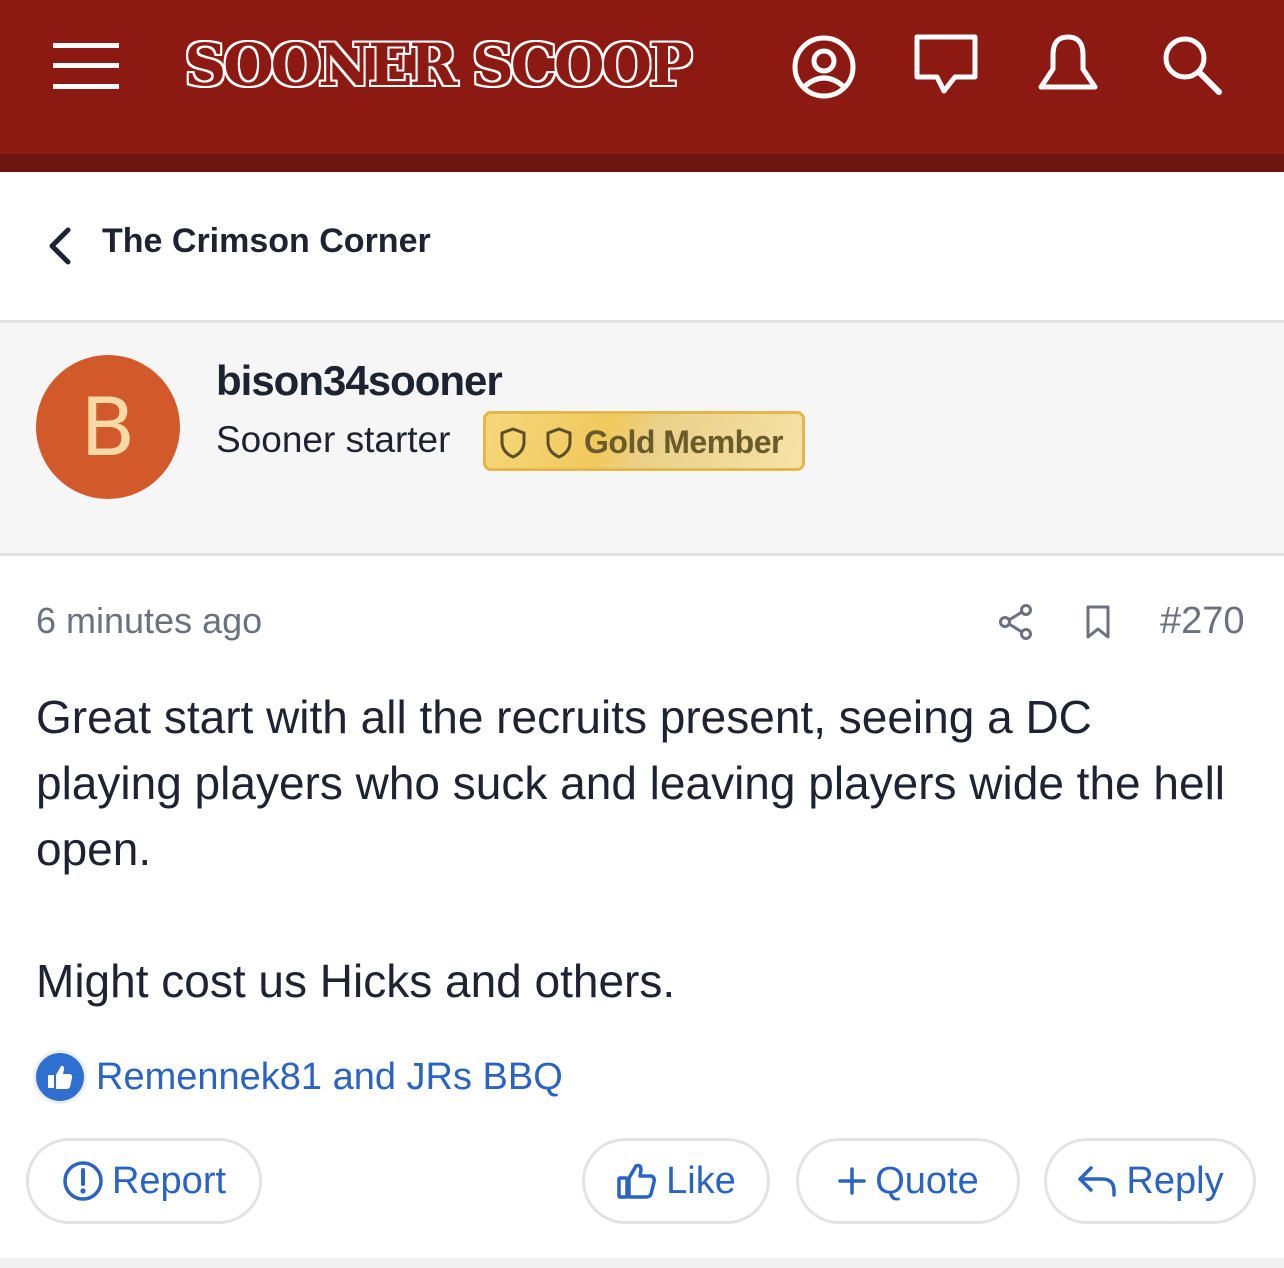  I want to click on post-paragraph: Might cost us Hicks and others., so click(356, 981).